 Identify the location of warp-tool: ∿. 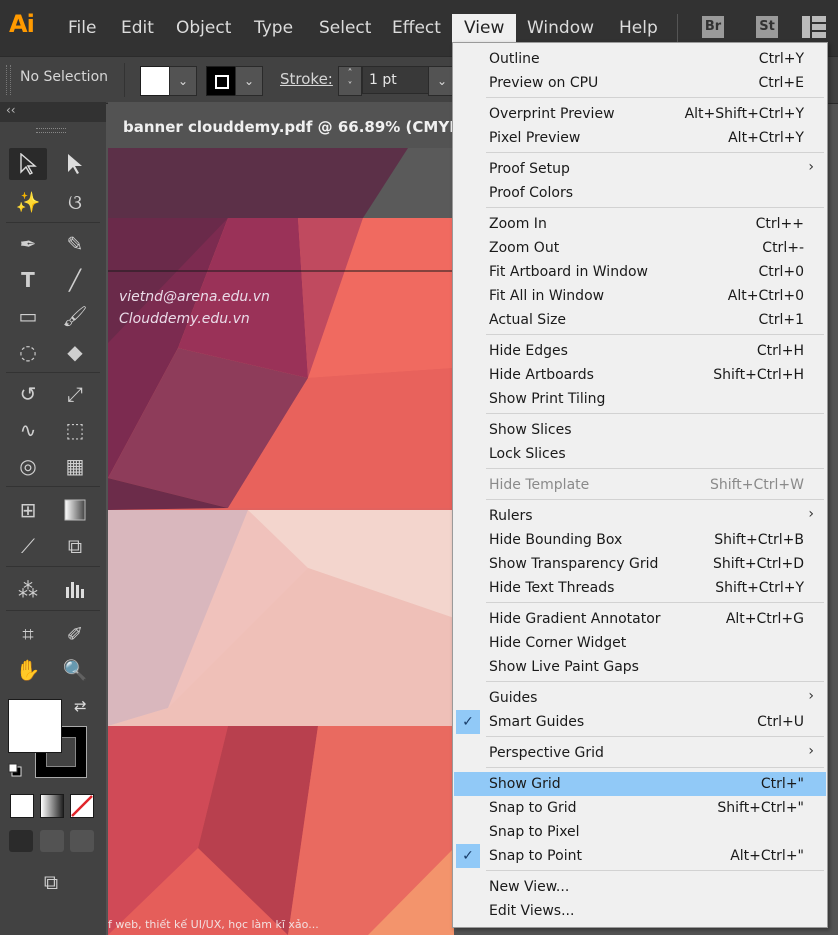
(28, 430).